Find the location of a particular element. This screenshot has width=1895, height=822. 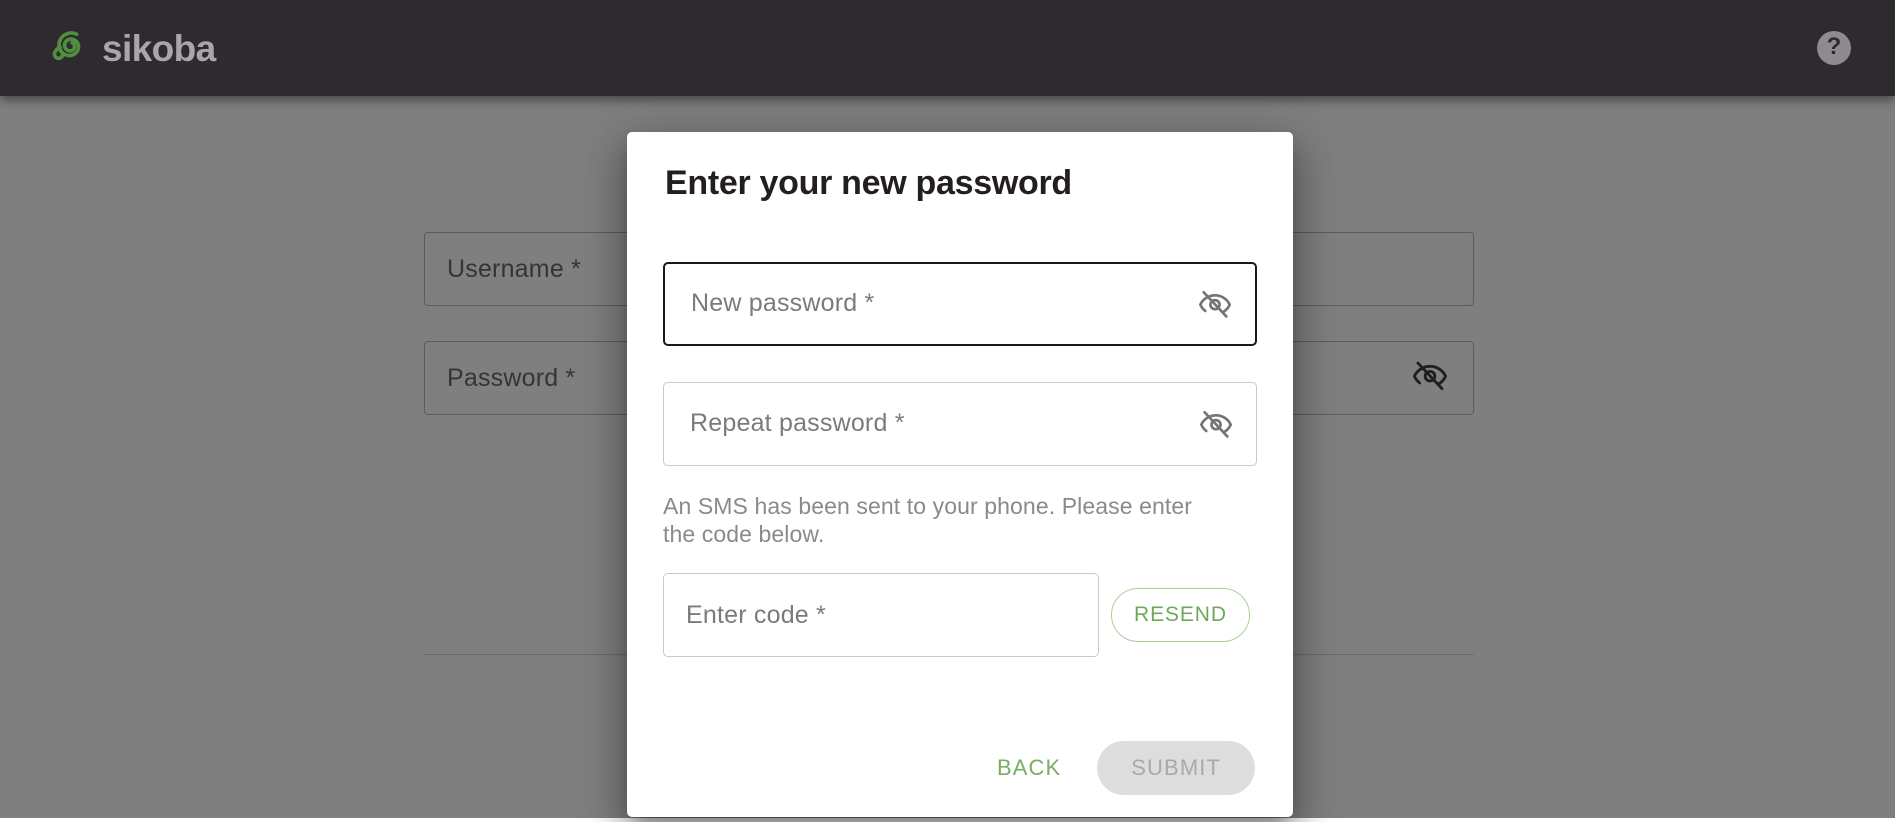

brand-logo: sikoba is located at coordinates (133, 48).